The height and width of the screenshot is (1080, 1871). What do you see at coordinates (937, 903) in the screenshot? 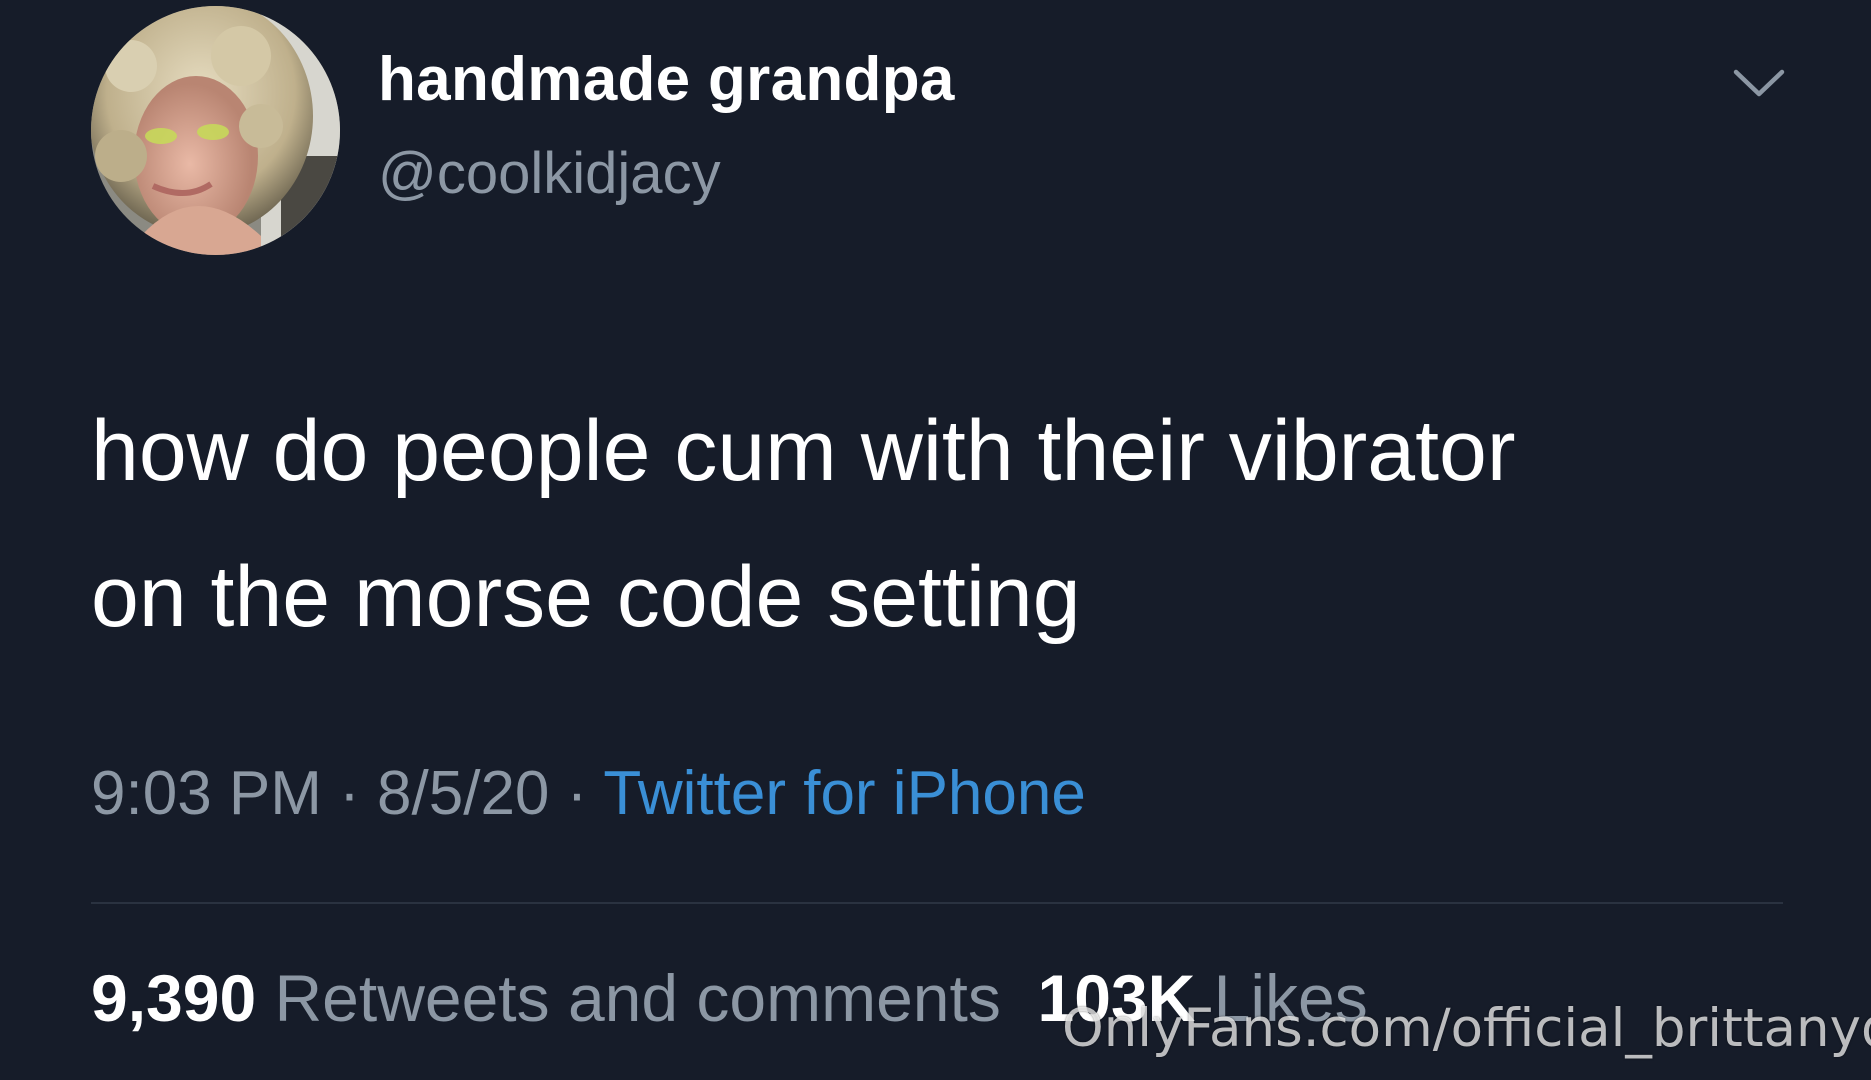
I see `divider` at bounding box center [937, 903].